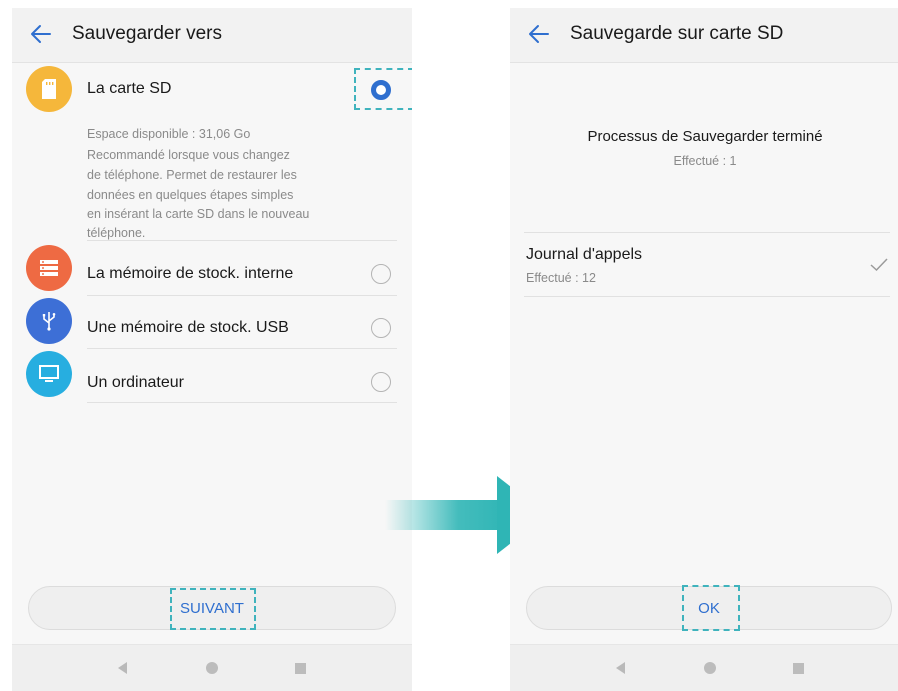  I want to click on ok-button-highlight-box, so click(711, 608).